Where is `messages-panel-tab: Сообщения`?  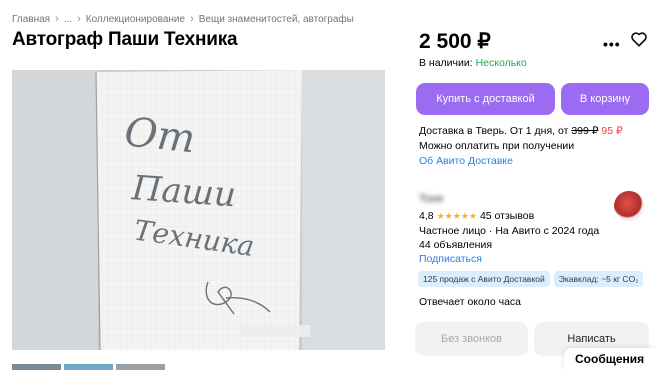 messages-panel-tab: Сообщения is located at coordinates (610, 359).